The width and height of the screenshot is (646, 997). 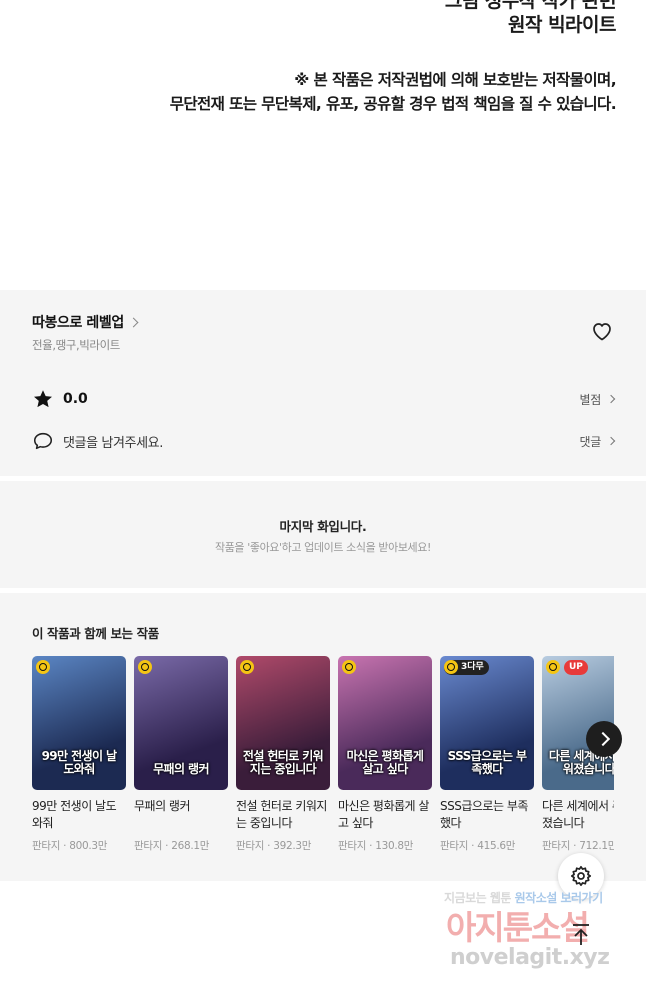 I want to click on recommendation-meta: 판타지 · 415.6만, so click(x=487, y=845).